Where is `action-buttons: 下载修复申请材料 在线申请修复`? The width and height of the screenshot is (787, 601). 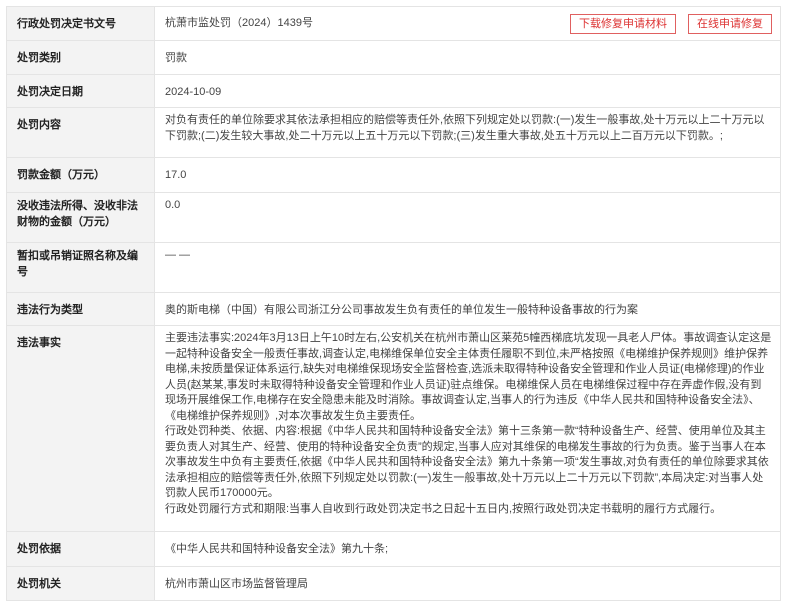 action-buttons: 下载修复申请材料 在线申请修复 is located at coordinates (671, 24).